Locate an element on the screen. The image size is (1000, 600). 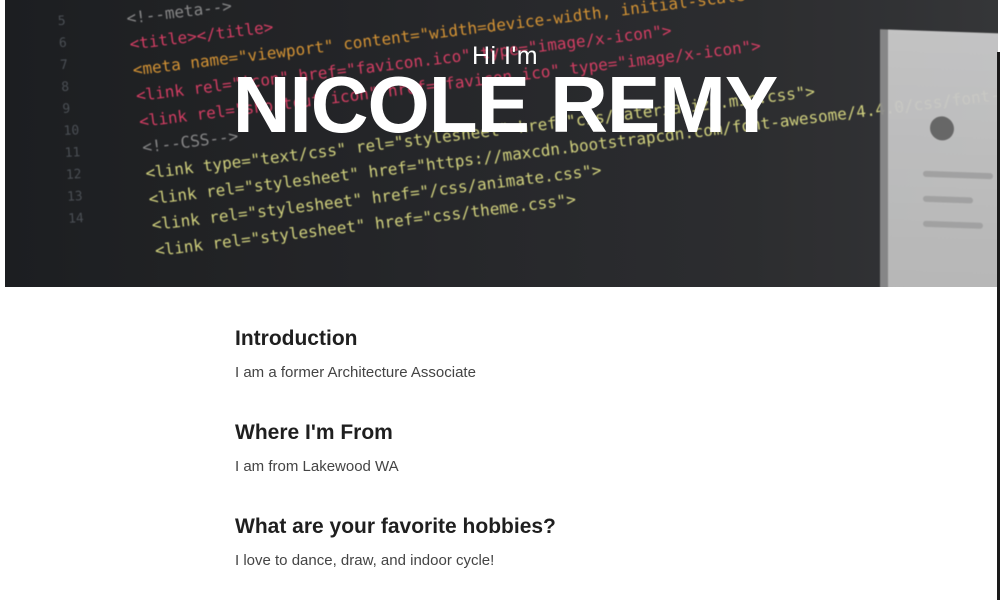
section-text: I love to dance, draw, and indoor cycle! is located at coordinates (365, 560).